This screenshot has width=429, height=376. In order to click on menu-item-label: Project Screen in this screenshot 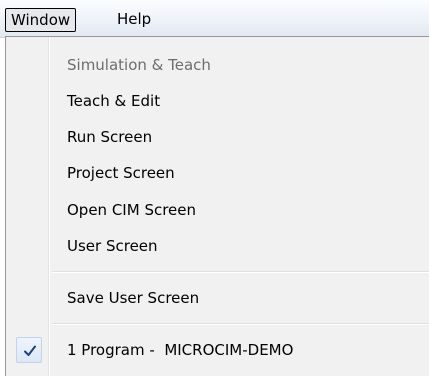, I will do `click(121, 173)`.